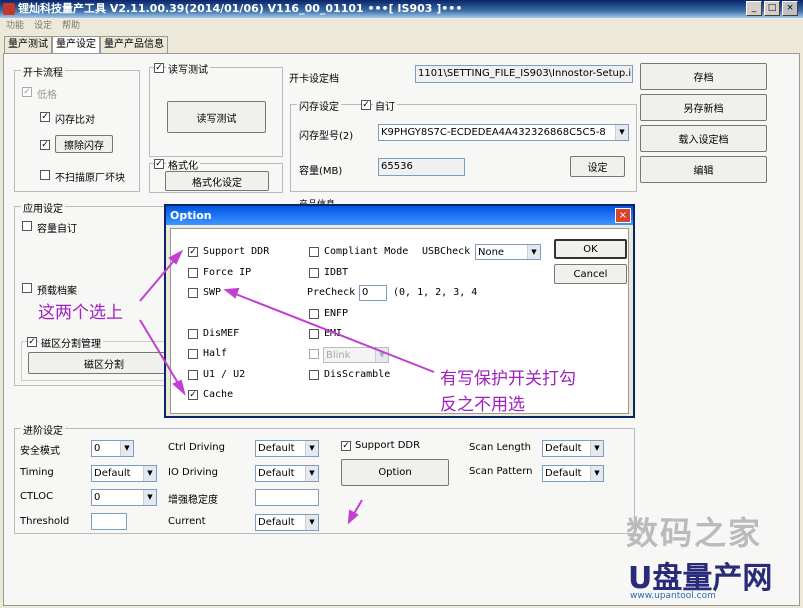 This screenshot has width=803, height=608. Describe the element at coordinates (80, 313) in the screenshot. I see `annotation-select-both: 这两个选上` at that location.